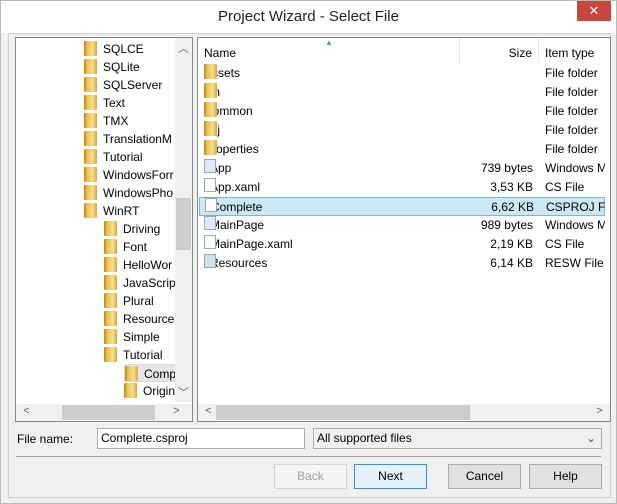 The width and height of the screenshot is (617, 504). Describe the element at coordinates (402, 206) in the screenshot. I see `file-row: Complete 6,62 KB CSPROJ Fil` at that location.